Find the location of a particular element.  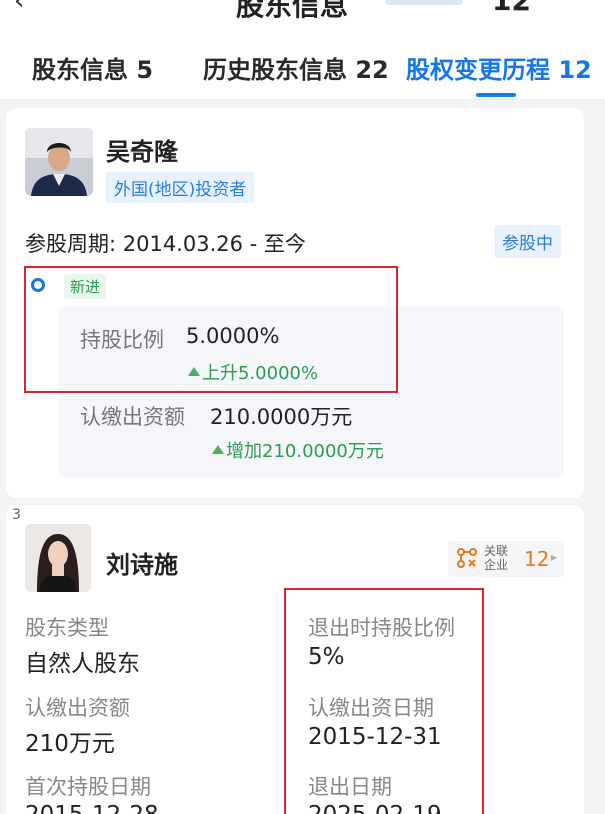

field-label: 认缴出资额 is located at coordinates (77, 708).